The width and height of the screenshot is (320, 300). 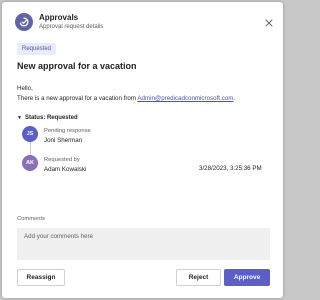 What do you see at coordinates (25, 88) in the screenshot?
I see `greeting-text: Hello,` at bounding box center [25, 88].